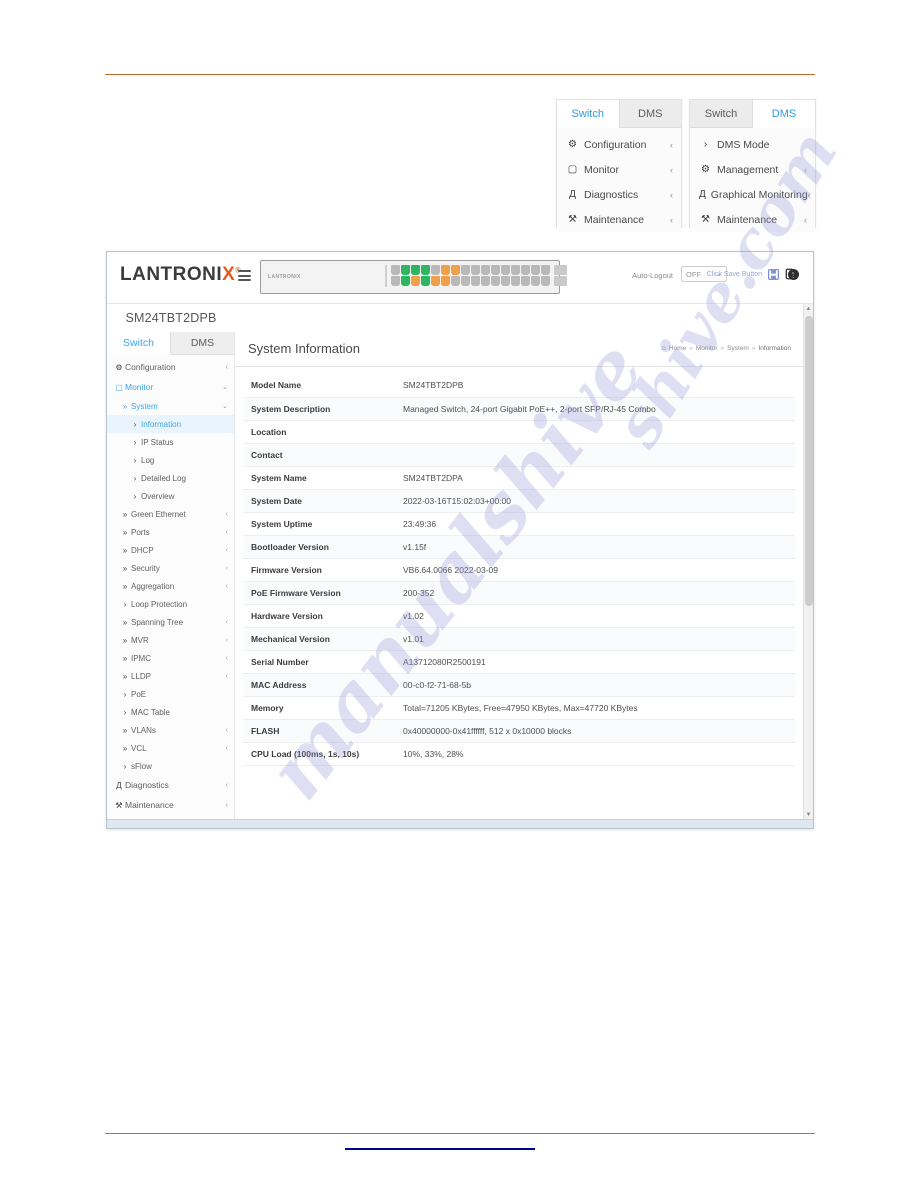 This screenshot has height=1188, width=918. Describe the element at coordinates (170, 568) in the screenshot. I see `sidebar-item-security: » Security ‹` at that location.